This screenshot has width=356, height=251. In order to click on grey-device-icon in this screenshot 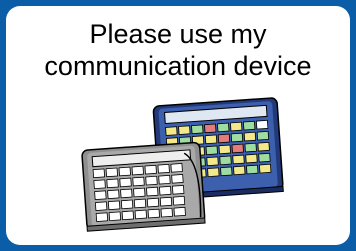, I will do `click(143, 186)`.